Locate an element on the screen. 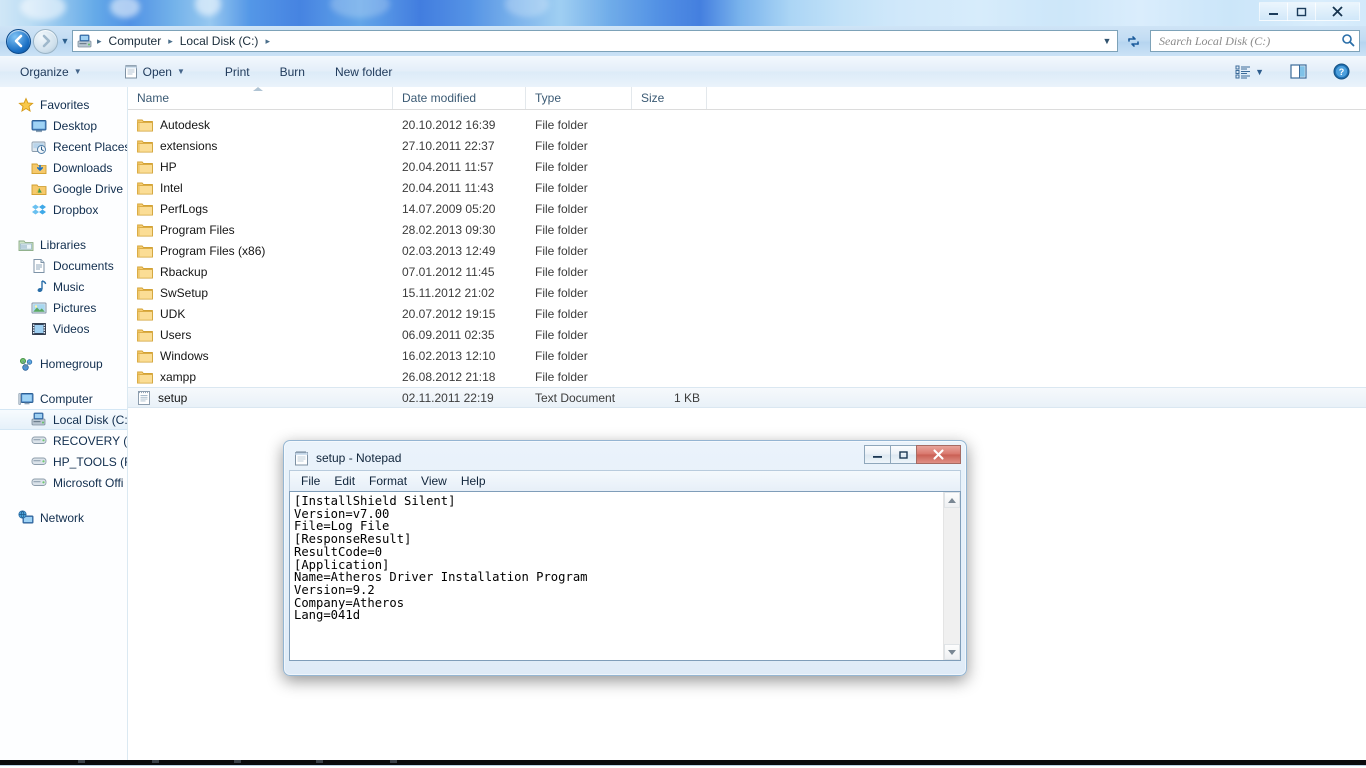  table-row: Windows 16.02.2013 12:10 File folder is located at coordinates (747, 355).